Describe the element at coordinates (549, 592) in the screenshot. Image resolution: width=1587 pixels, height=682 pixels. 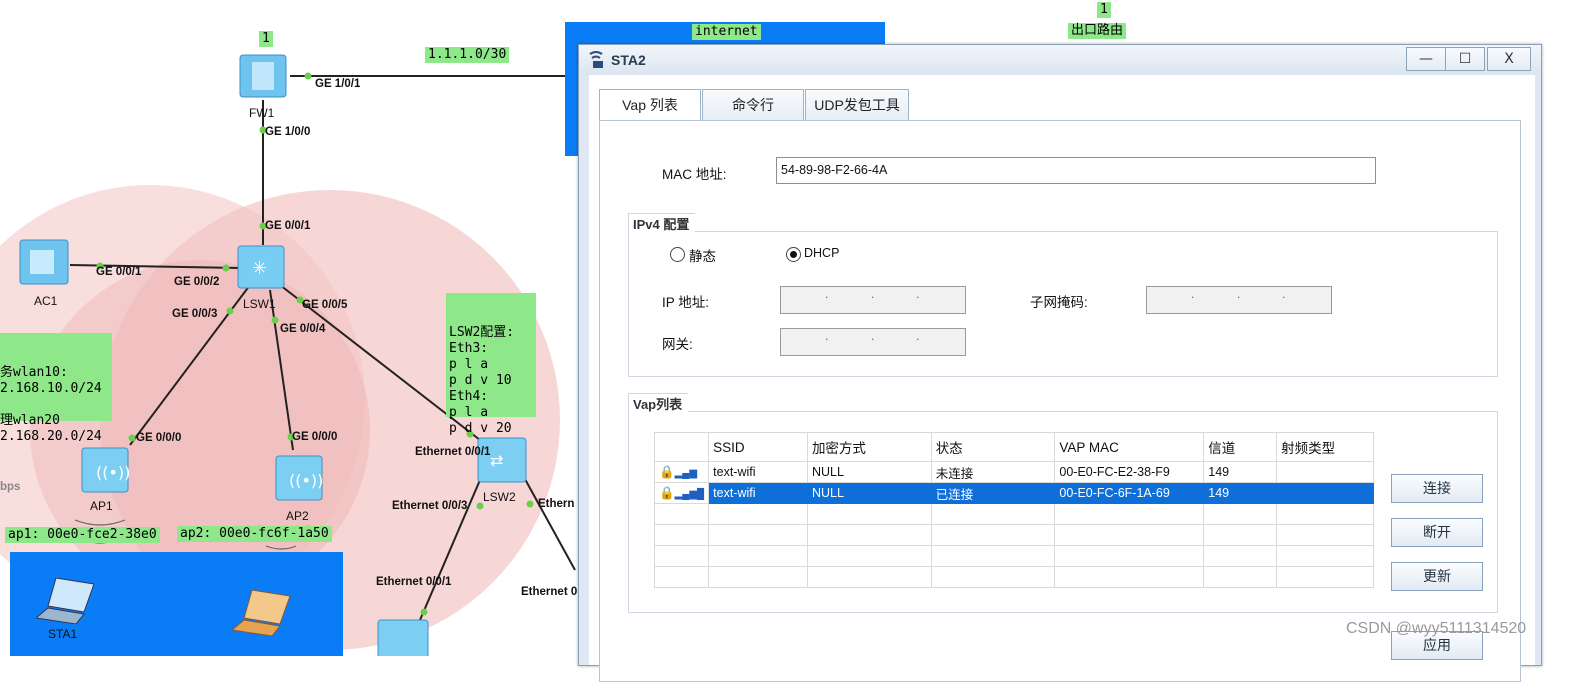
I see `port-label: Ethernet 0` at that location.